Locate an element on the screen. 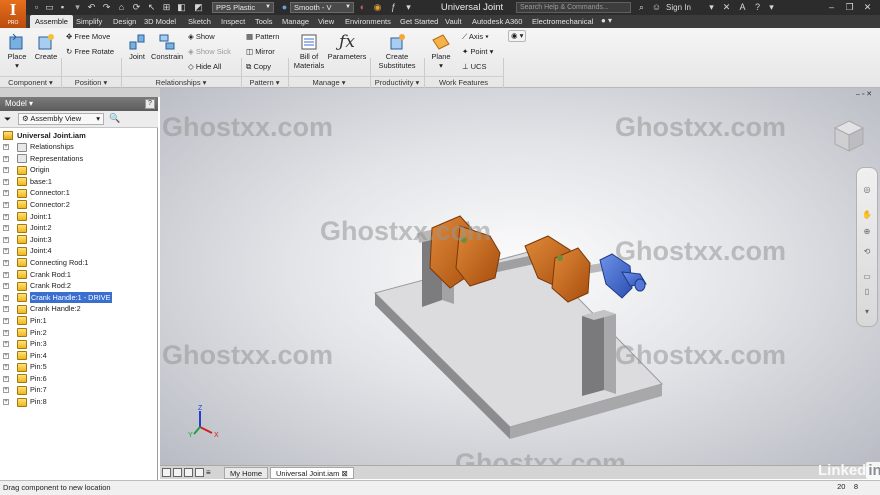  group-position-label: Position ▾ is located at coordinates (91, 81).